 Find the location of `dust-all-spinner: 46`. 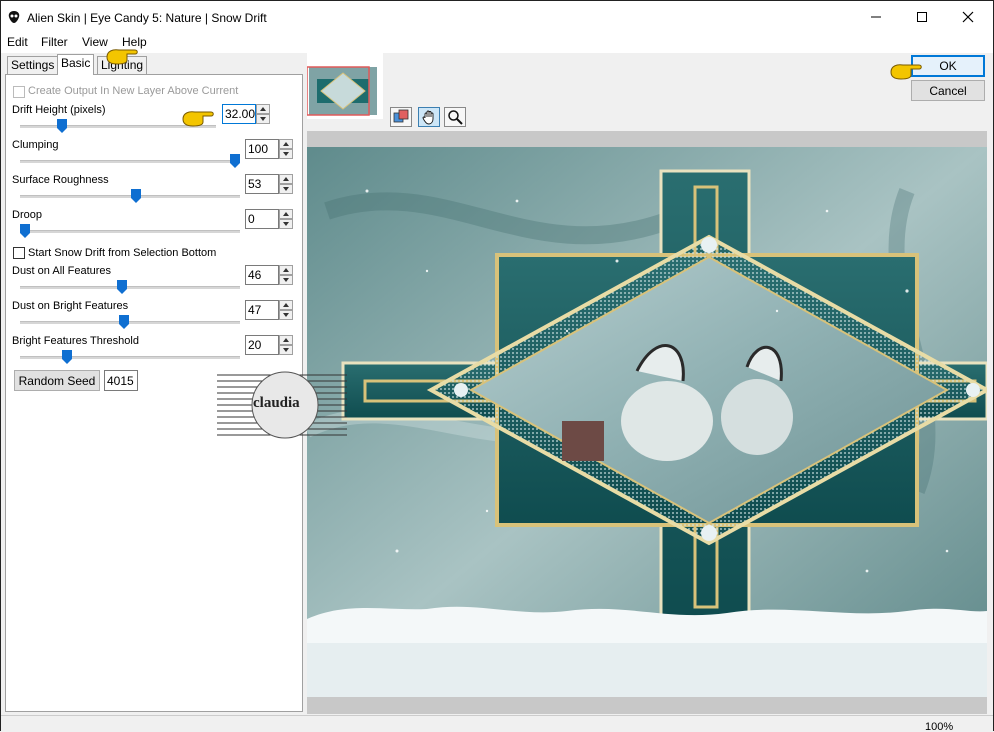

dust-all-spinner: 46 is located at coordinates (270, 275).